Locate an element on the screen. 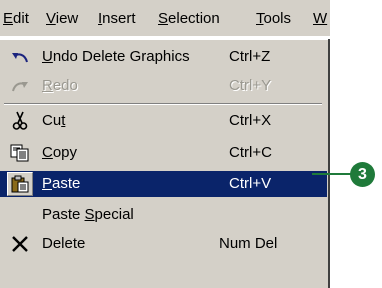 The width and height of the screenshot is (382, 288). menu-window-mnemonic: W is located at coordinates (320, 18).